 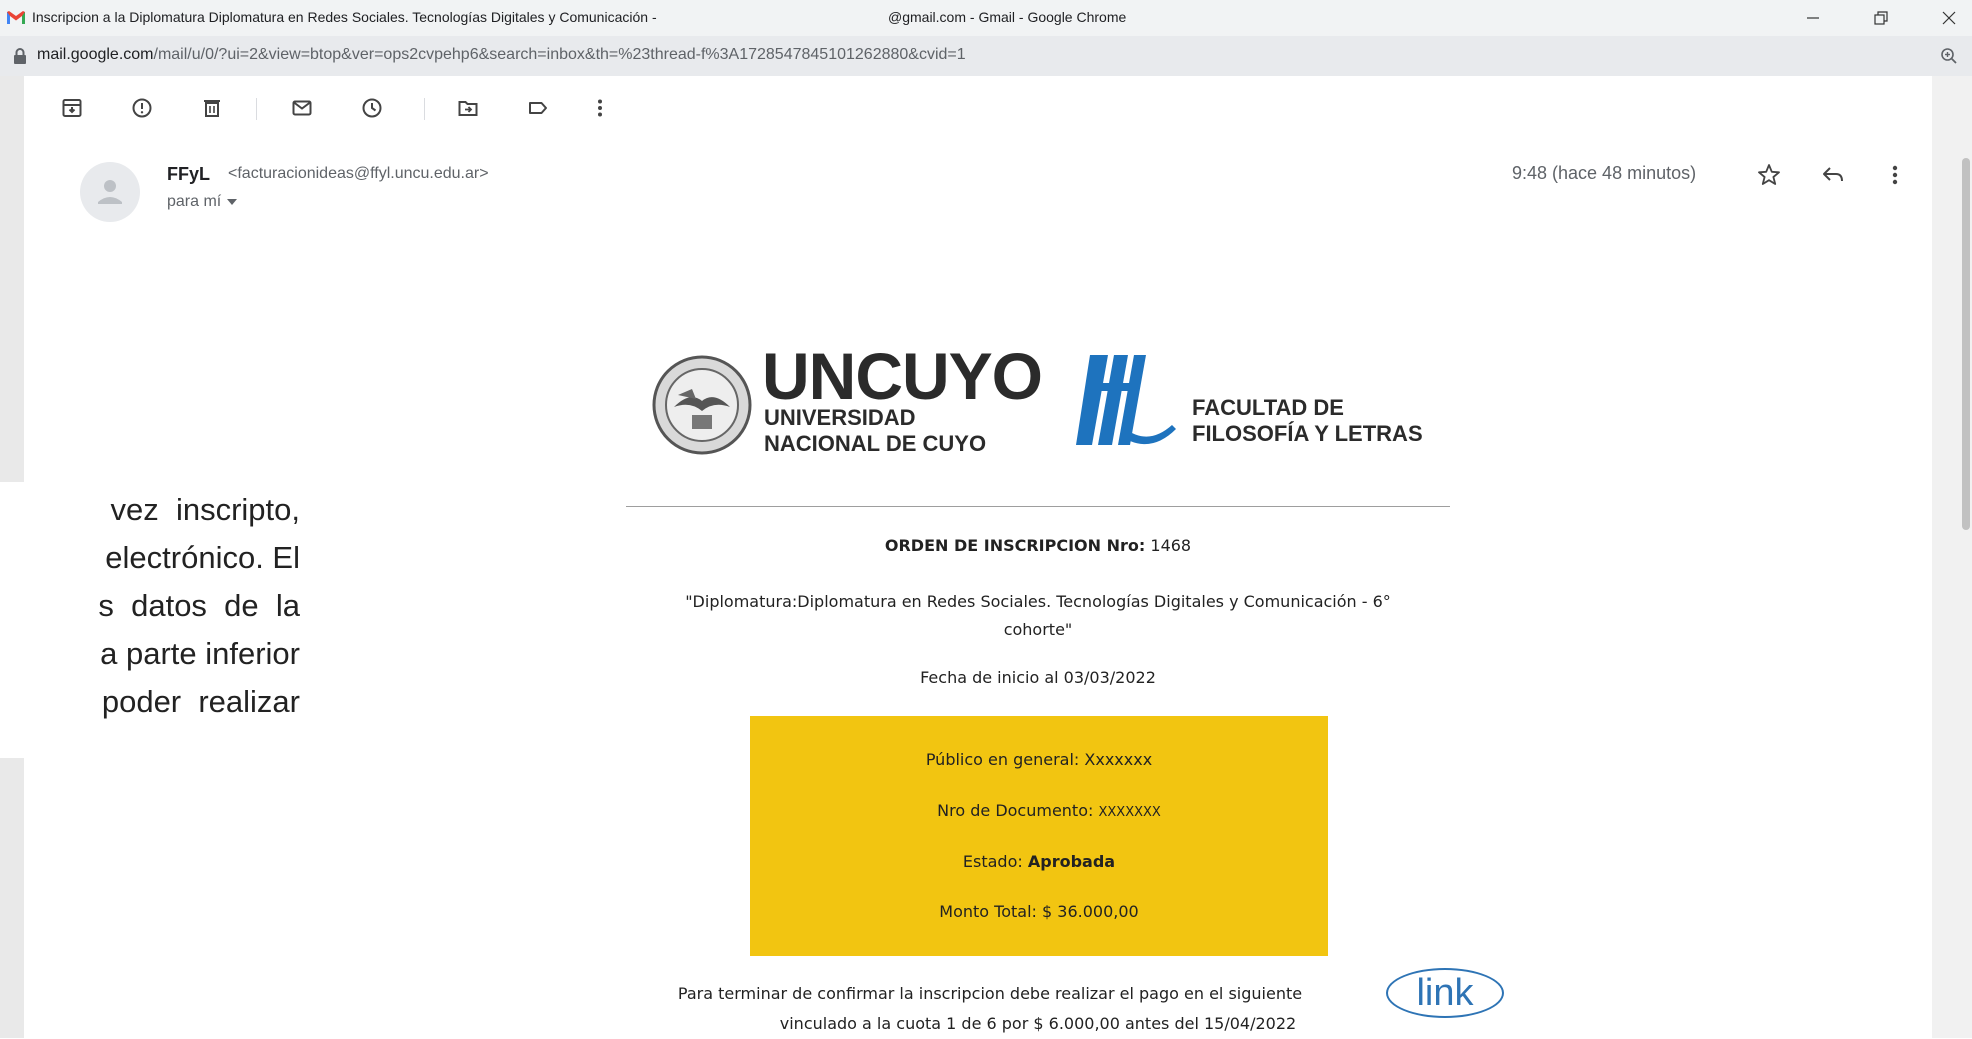 What do you see at coordinates (205, 509) in the screenshot?
I see `overlay-line1: vez inscripto,` at bounding box center [205, 509].